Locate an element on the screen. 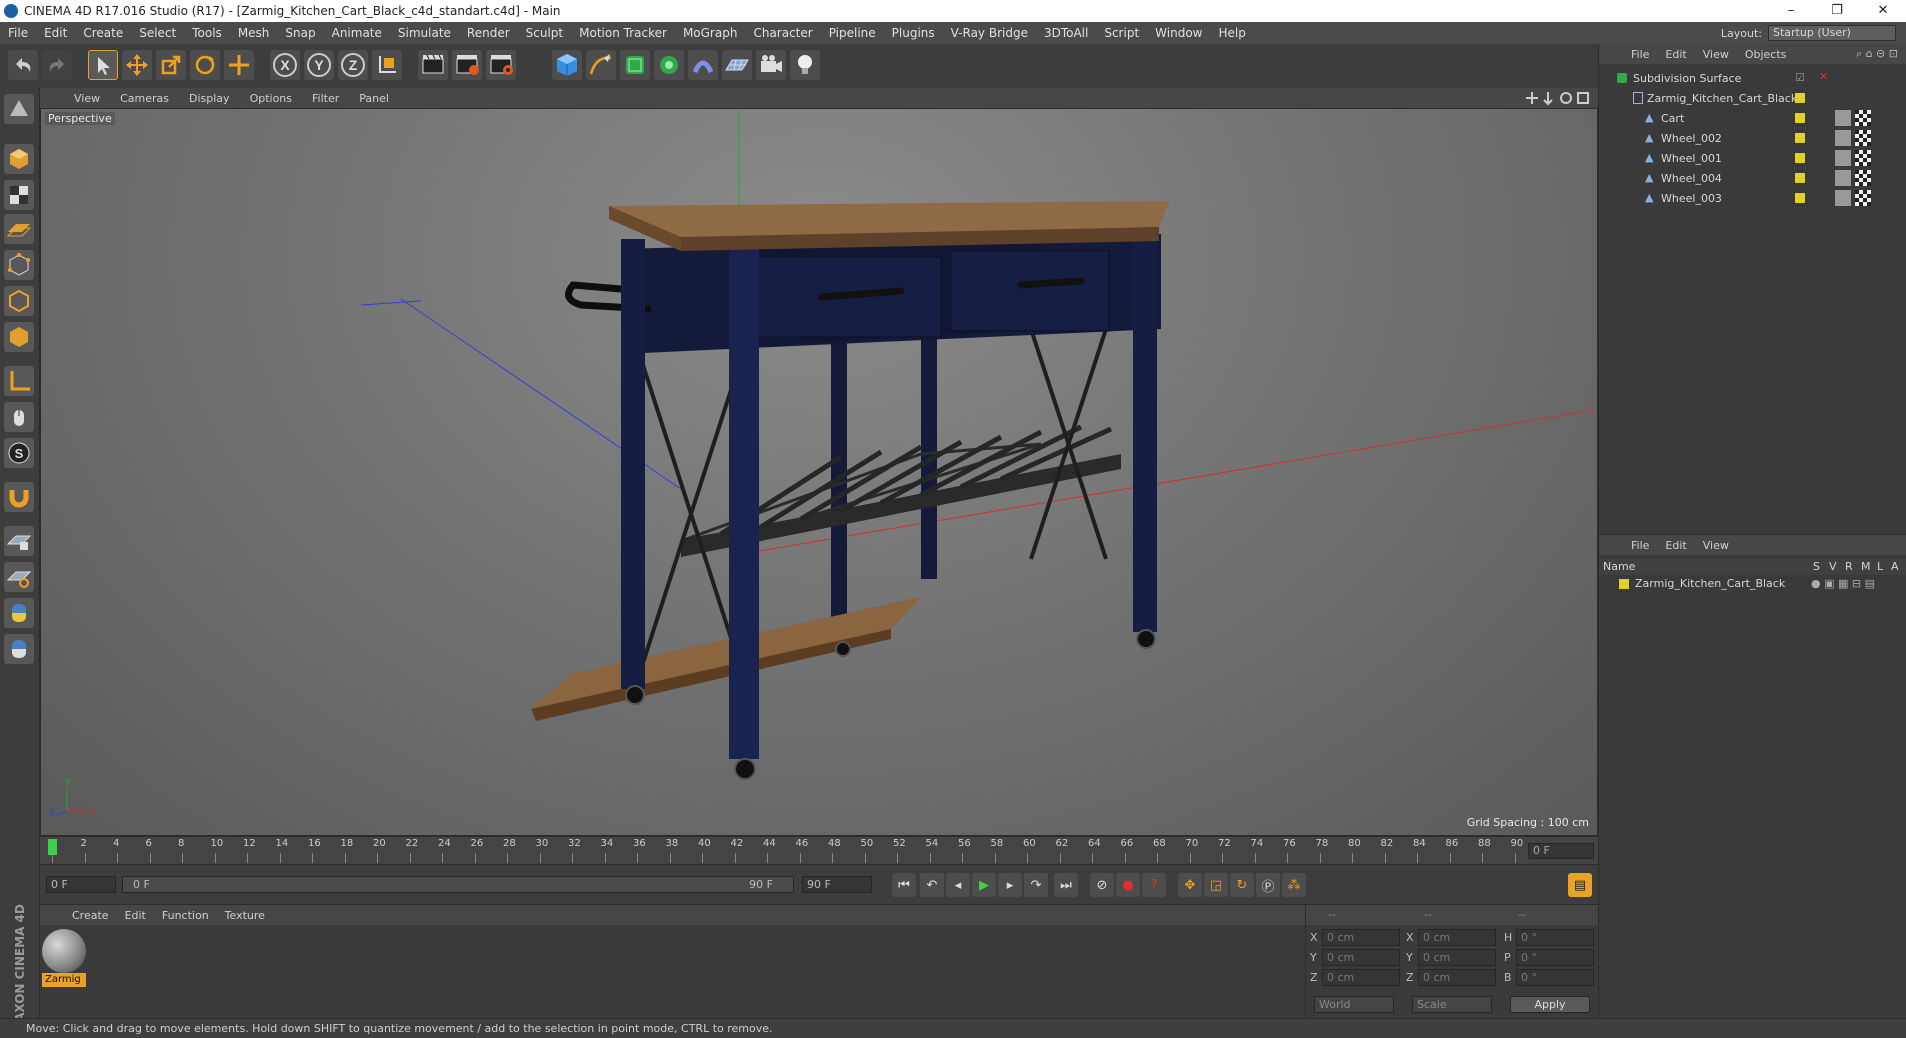  menu-pipeline: Pipeline is located at coordinates (852, 33).